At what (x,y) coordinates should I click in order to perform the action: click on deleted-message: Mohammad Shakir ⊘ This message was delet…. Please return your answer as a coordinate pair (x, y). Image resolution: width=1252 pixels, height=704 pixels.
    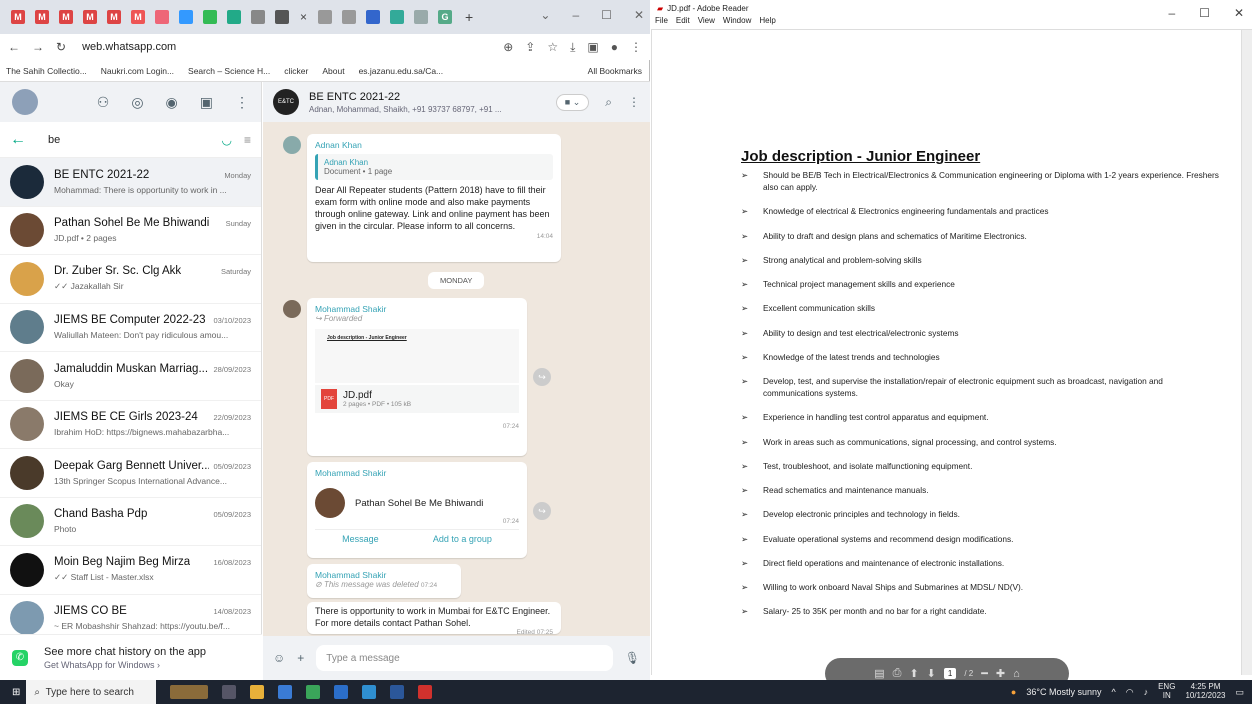
    Looking at the image, I should click on (384, 581).